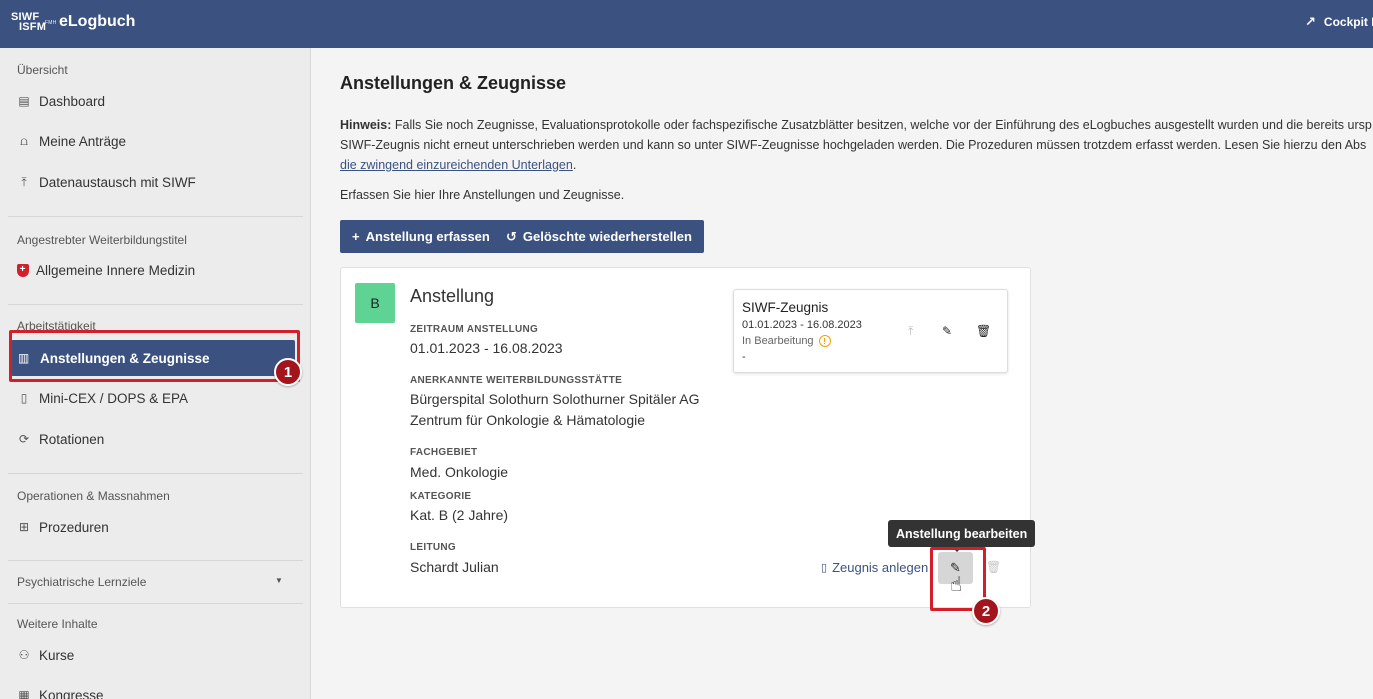 The width and height of the screenshot is (1373, 699). I want to click on doc-status: In Bearbeitung !, so click(786, 341).